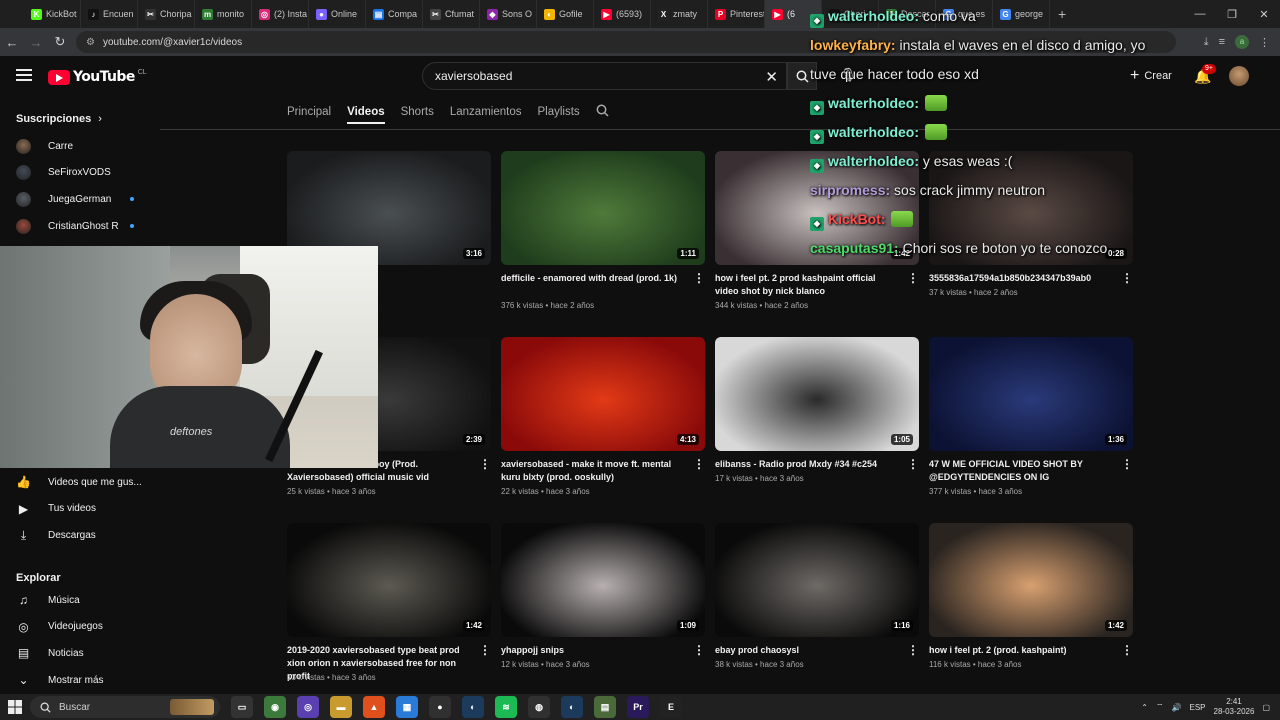  I want to click on channel-tab: Playlists, so click(558, 112).